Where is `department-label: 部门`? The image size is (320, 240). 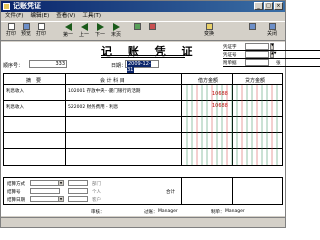 department-label: 部门 is located at coordinates (96, 184).